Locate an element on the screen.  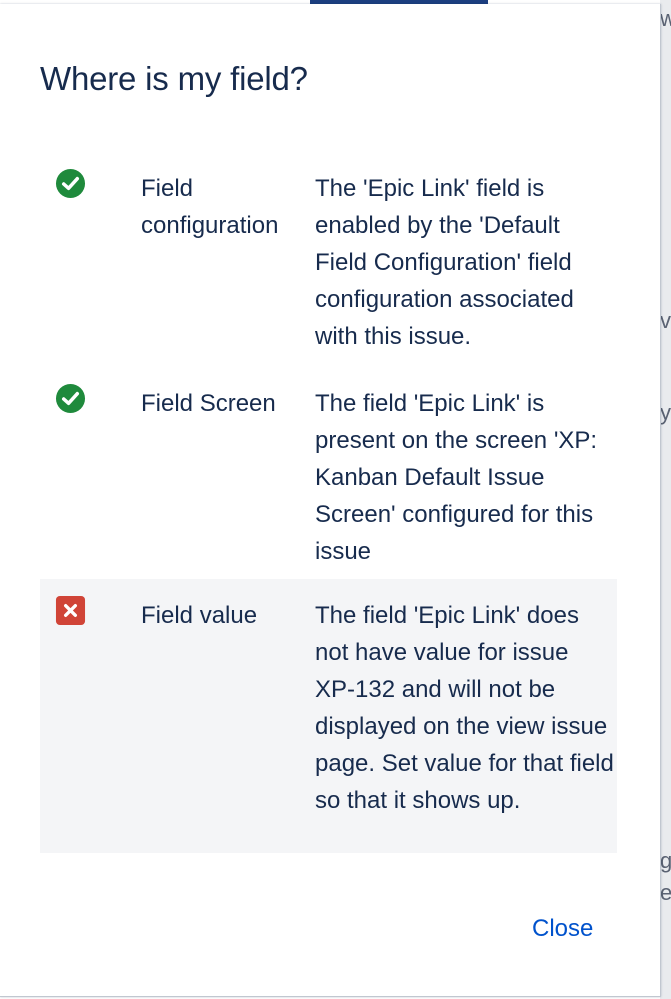
dialog-title: Where is my field? is located at coordinates (174, 78).